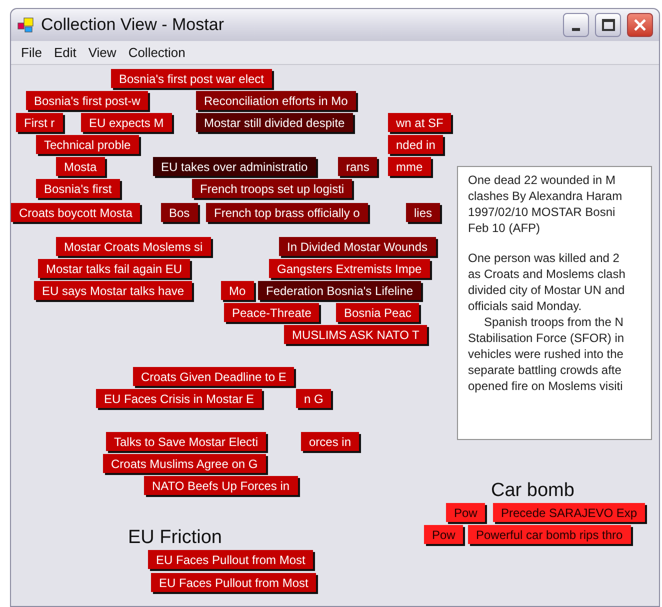 The height and width of the screenshot is (607, 662). What do you see at coordinates (549, 534) in the screenshot?
I see `note-card: Powerful car bomb rips thro` at bounding box center [549, 534].